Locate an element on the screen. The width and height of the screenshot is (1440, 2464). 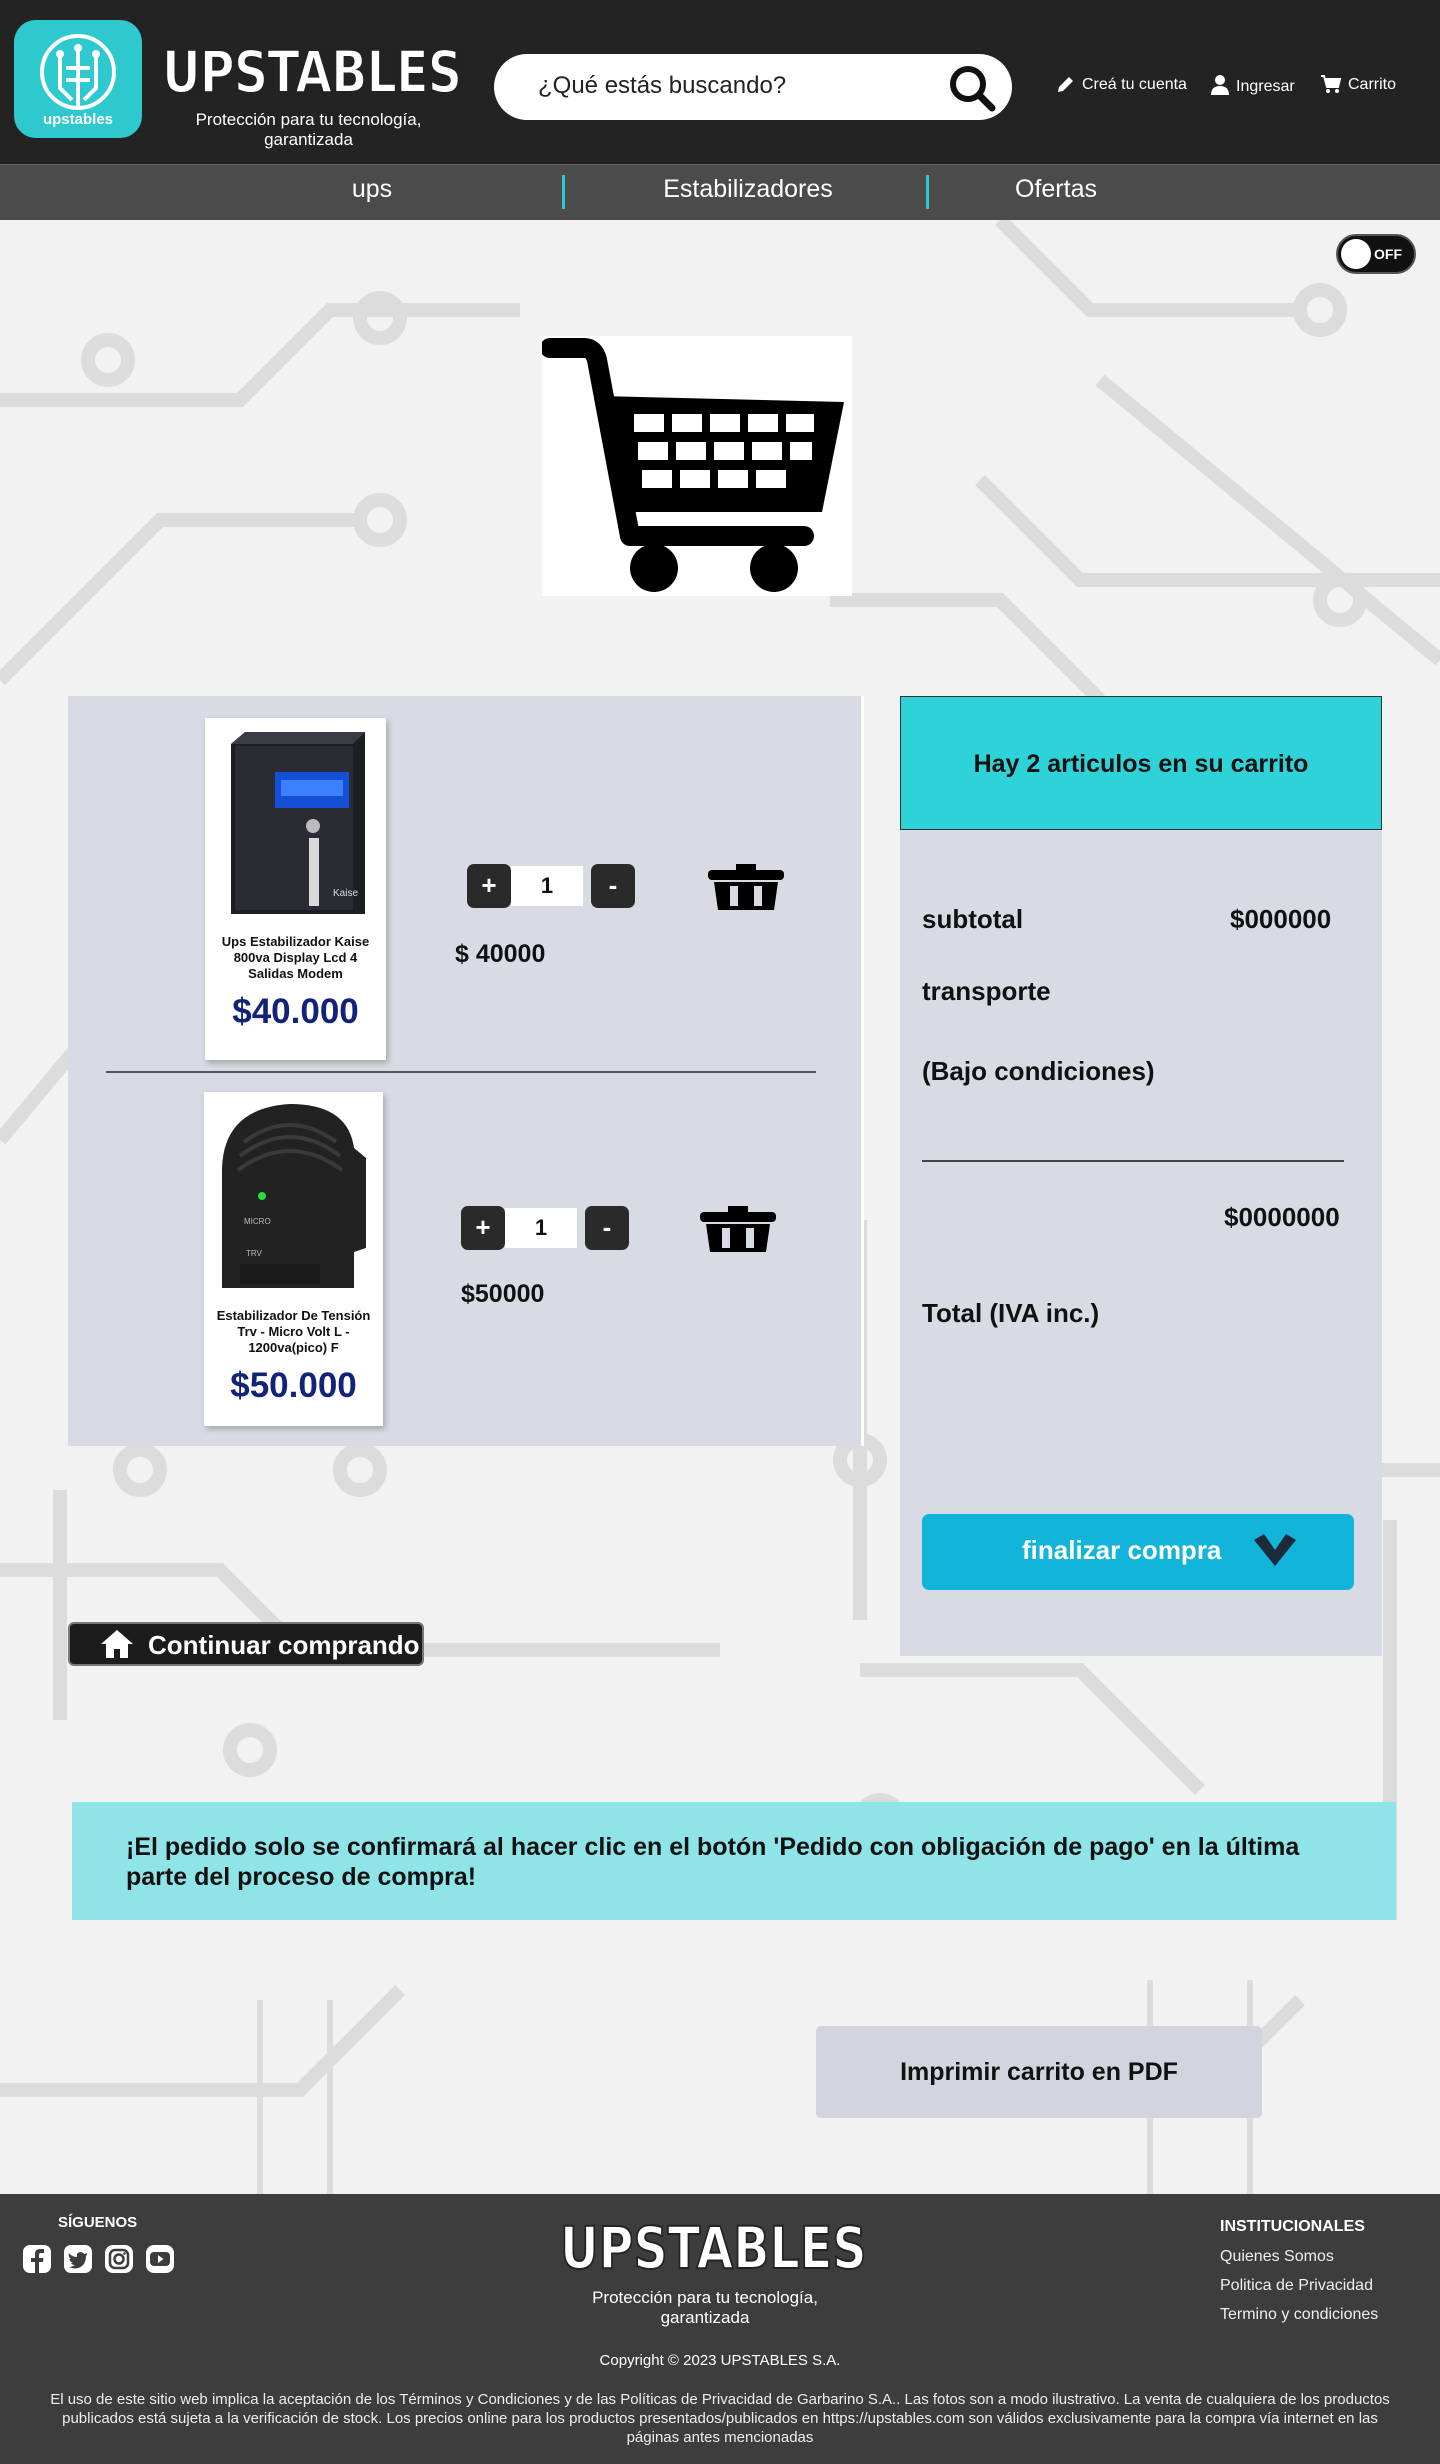
nav-item-ups: ups is located at coordinates (372, 189).